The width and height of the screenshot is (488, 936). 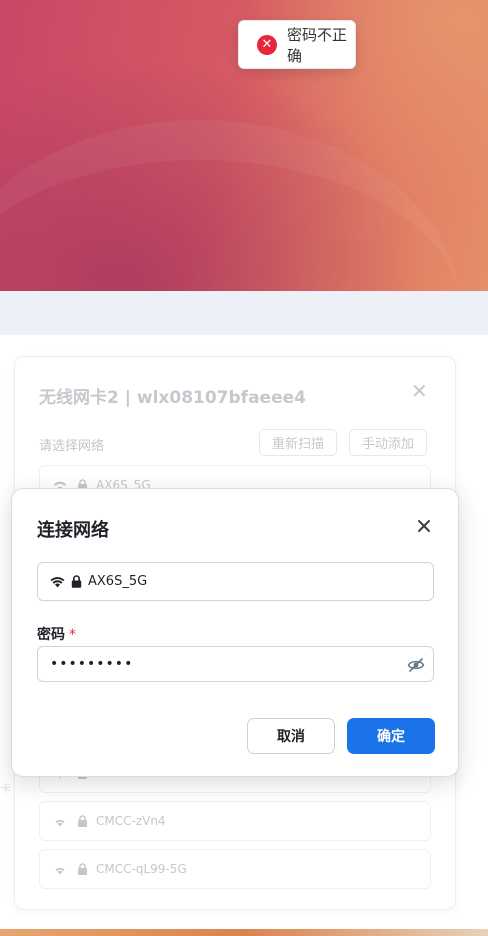 What do you see at coordinates (244, 932) in the screenshot?
I see `bottom-accent-strip` at bounding box center [244, 932].